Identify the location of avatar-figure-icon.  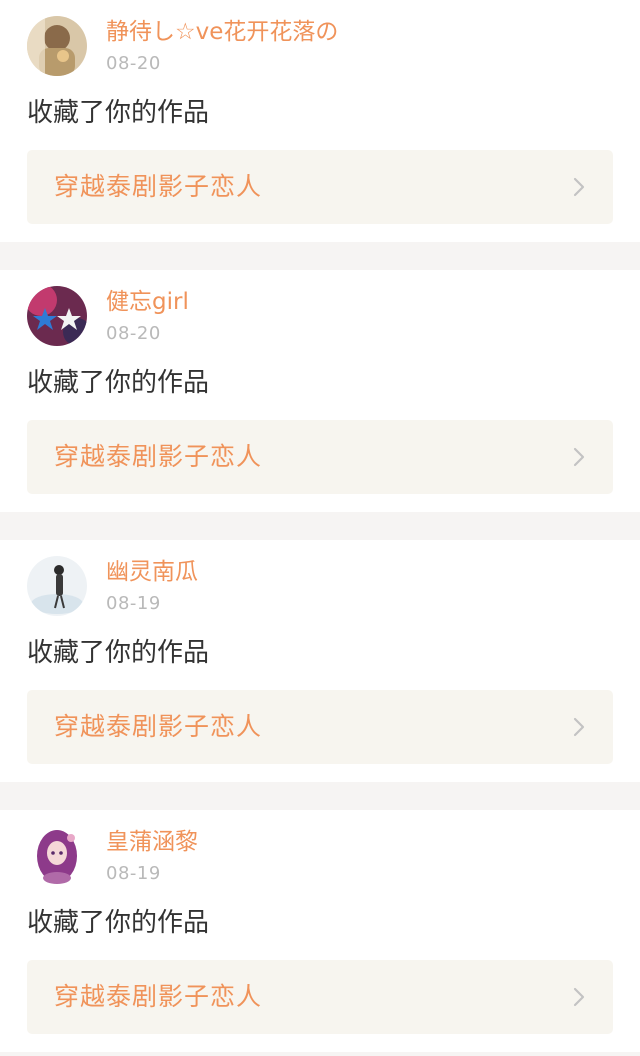
(57, 586).